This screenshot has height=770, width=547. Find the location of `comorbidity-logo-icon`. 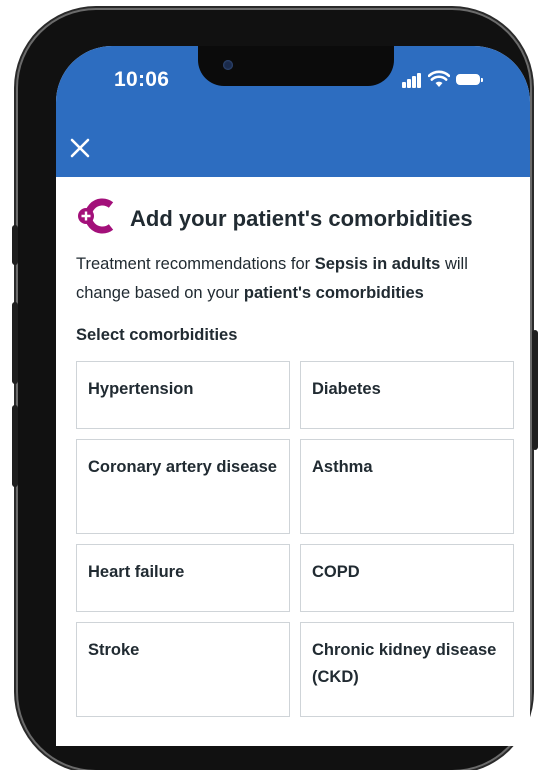

comorbidity-logo-icon is located at coordinates (96, 216).